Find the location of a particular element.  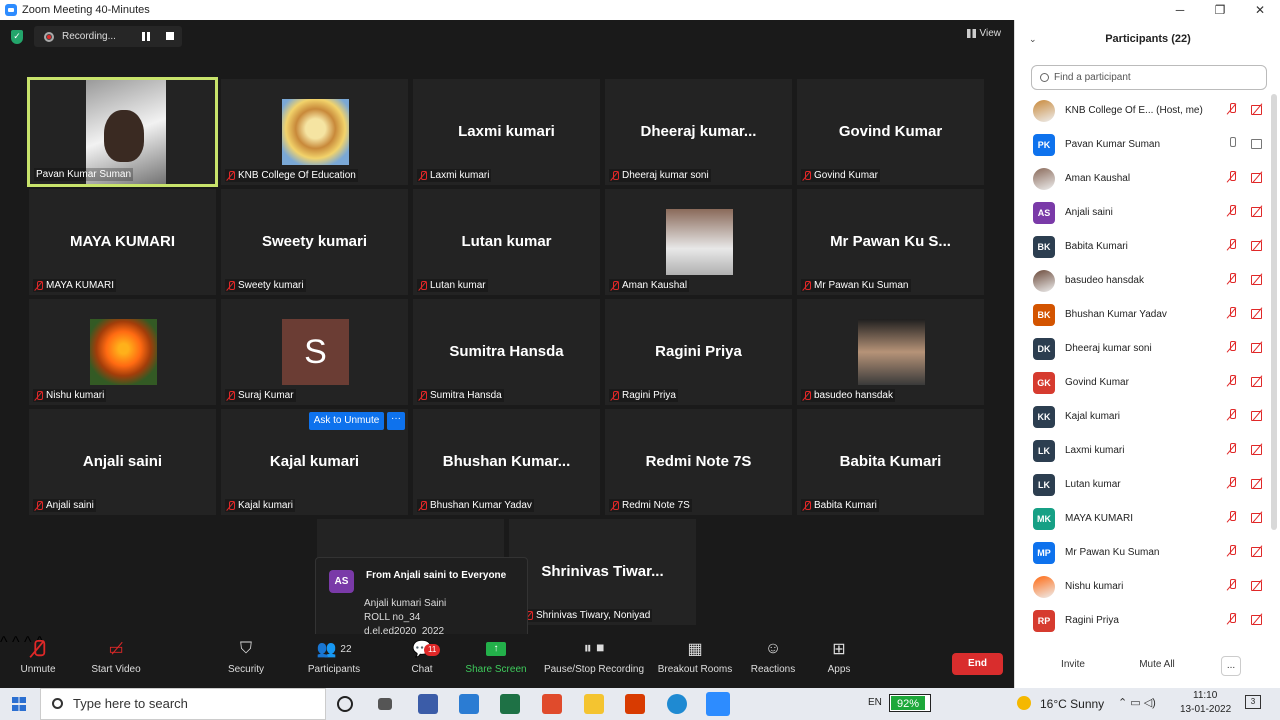

chat-from: From Anjali saini to Everyone is located at coordinates (436, 575).